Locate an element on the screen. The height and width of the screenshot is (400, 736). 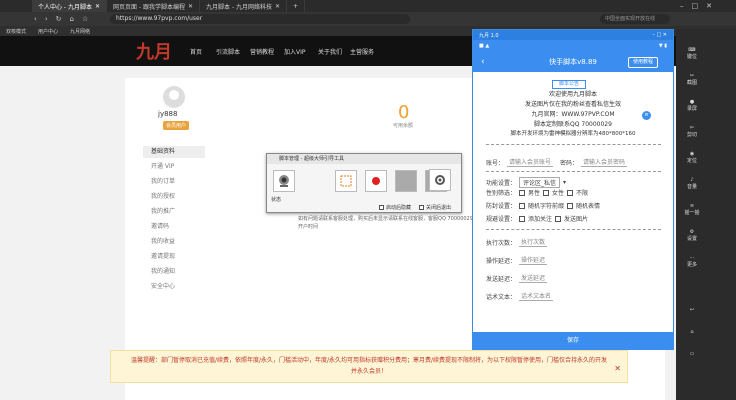
male-checkbox is located at coordinates (522, 192).